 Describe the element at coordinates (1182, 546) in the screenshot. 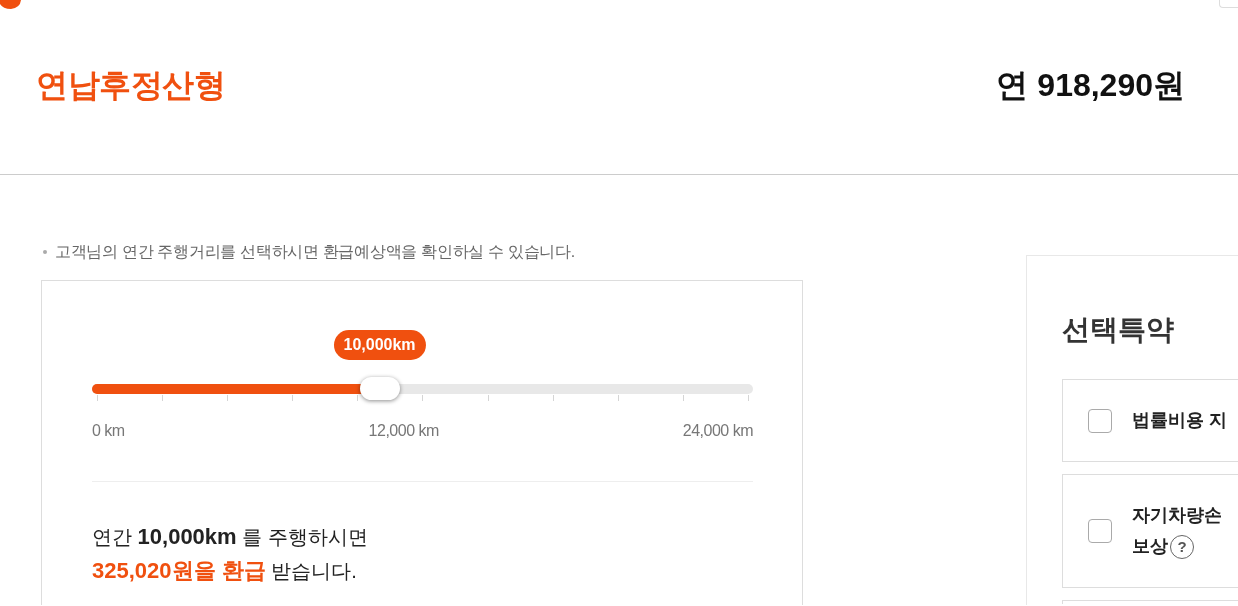

I see `help-button: ?` at that location.